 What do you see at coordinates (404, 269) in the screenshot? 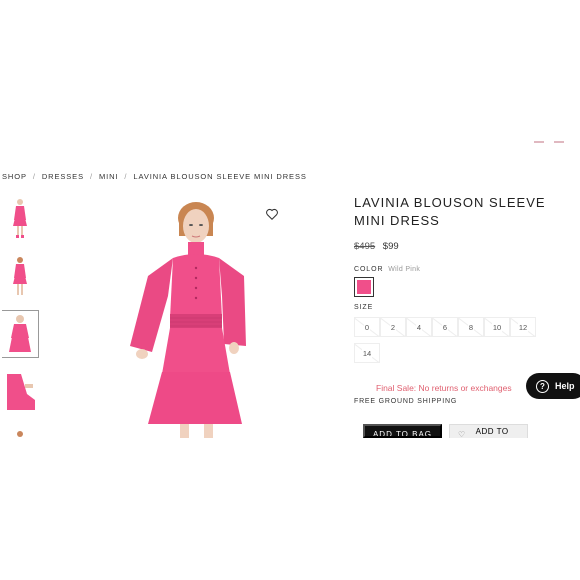
I see `color-value: Wild Pink` at bounding box center [404, 269].